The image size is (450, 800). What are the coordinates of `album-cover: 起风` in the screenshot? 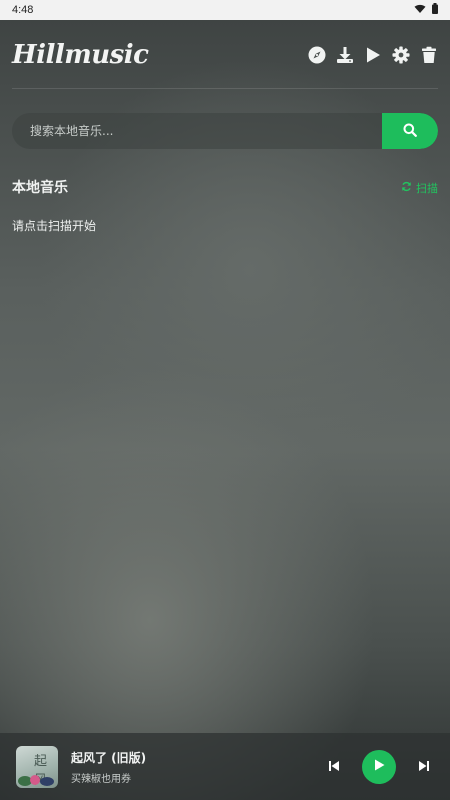 It's located at (37, 766).